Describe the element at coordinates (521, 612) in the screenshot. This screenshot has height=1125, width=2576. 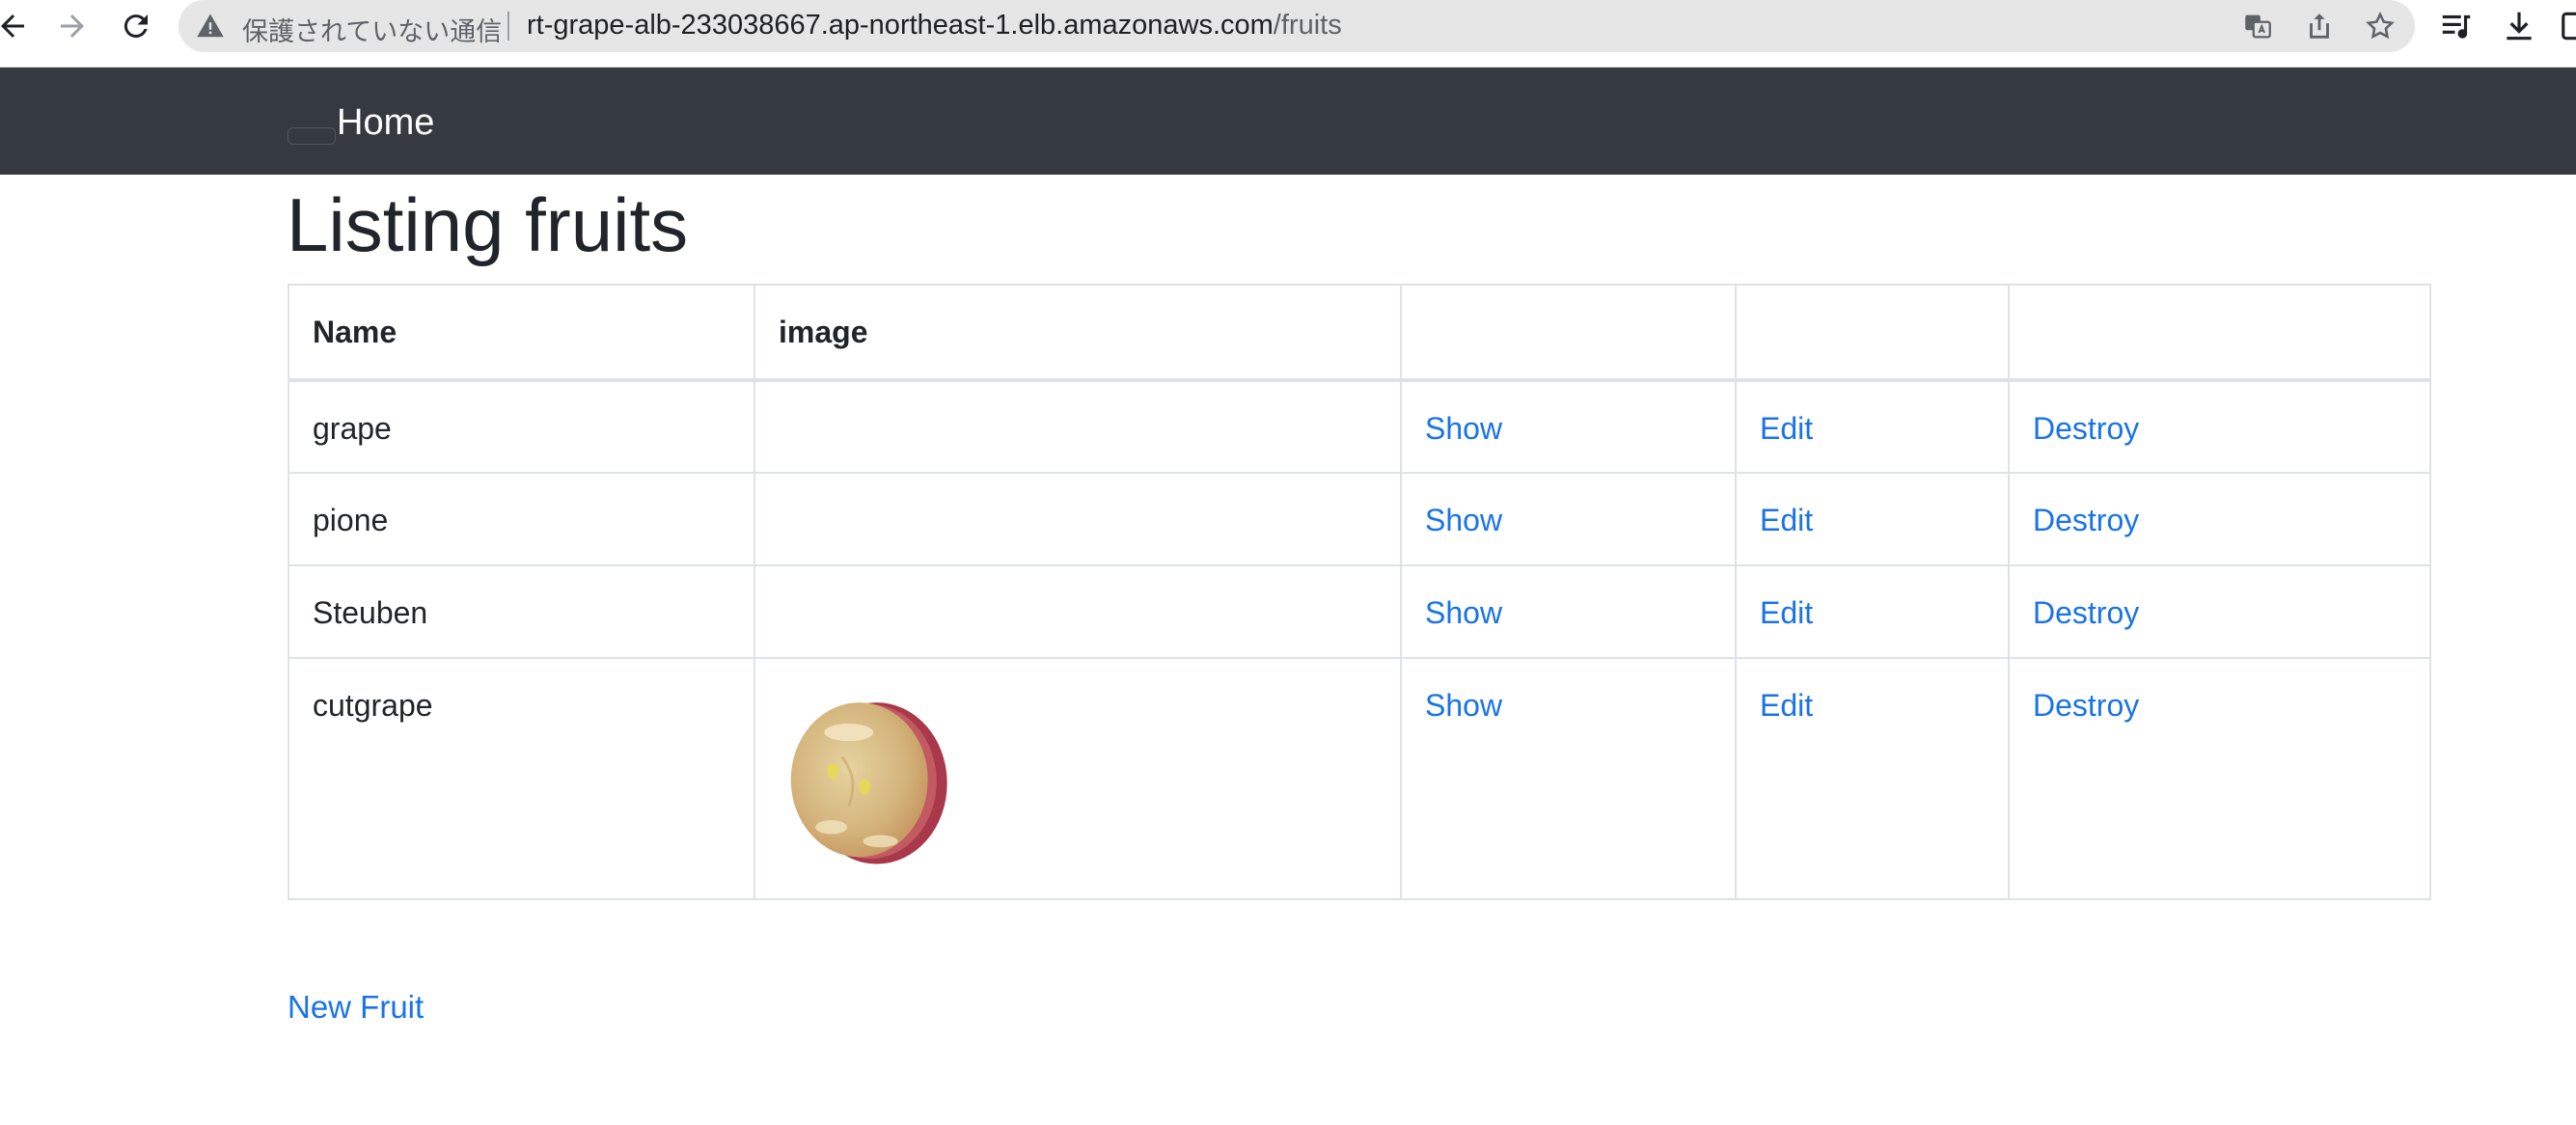
I see `fruit-name-cell: Steuben` at that location.